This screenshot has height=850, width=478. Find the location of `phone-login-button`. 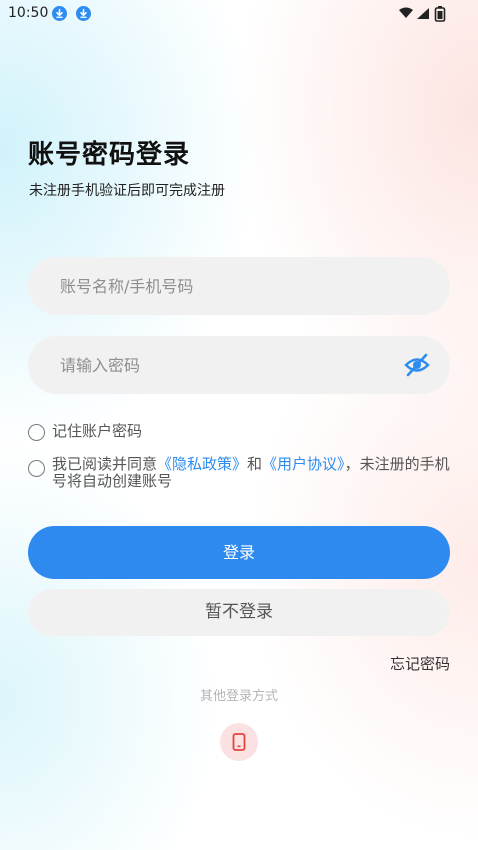

phone-login-button is located at coordinates (239, 742).